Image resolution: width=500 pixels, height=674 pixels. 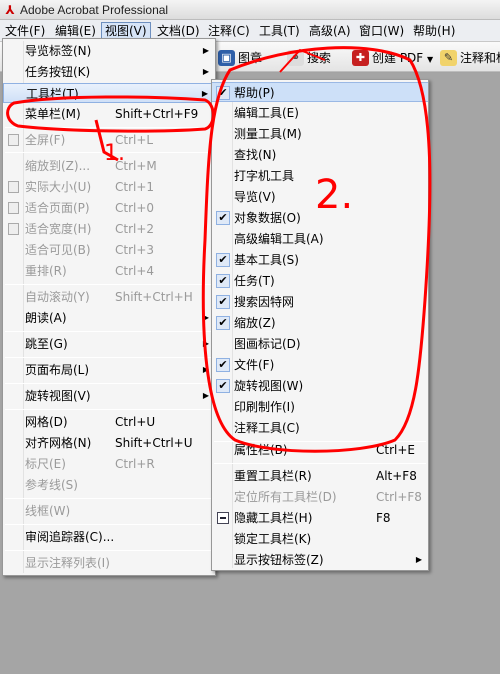 What do you see at coordinates (395, 450) in the screenshot?
I see `item-shortcut: Ctrl+E` at bounding box center [395, 450].